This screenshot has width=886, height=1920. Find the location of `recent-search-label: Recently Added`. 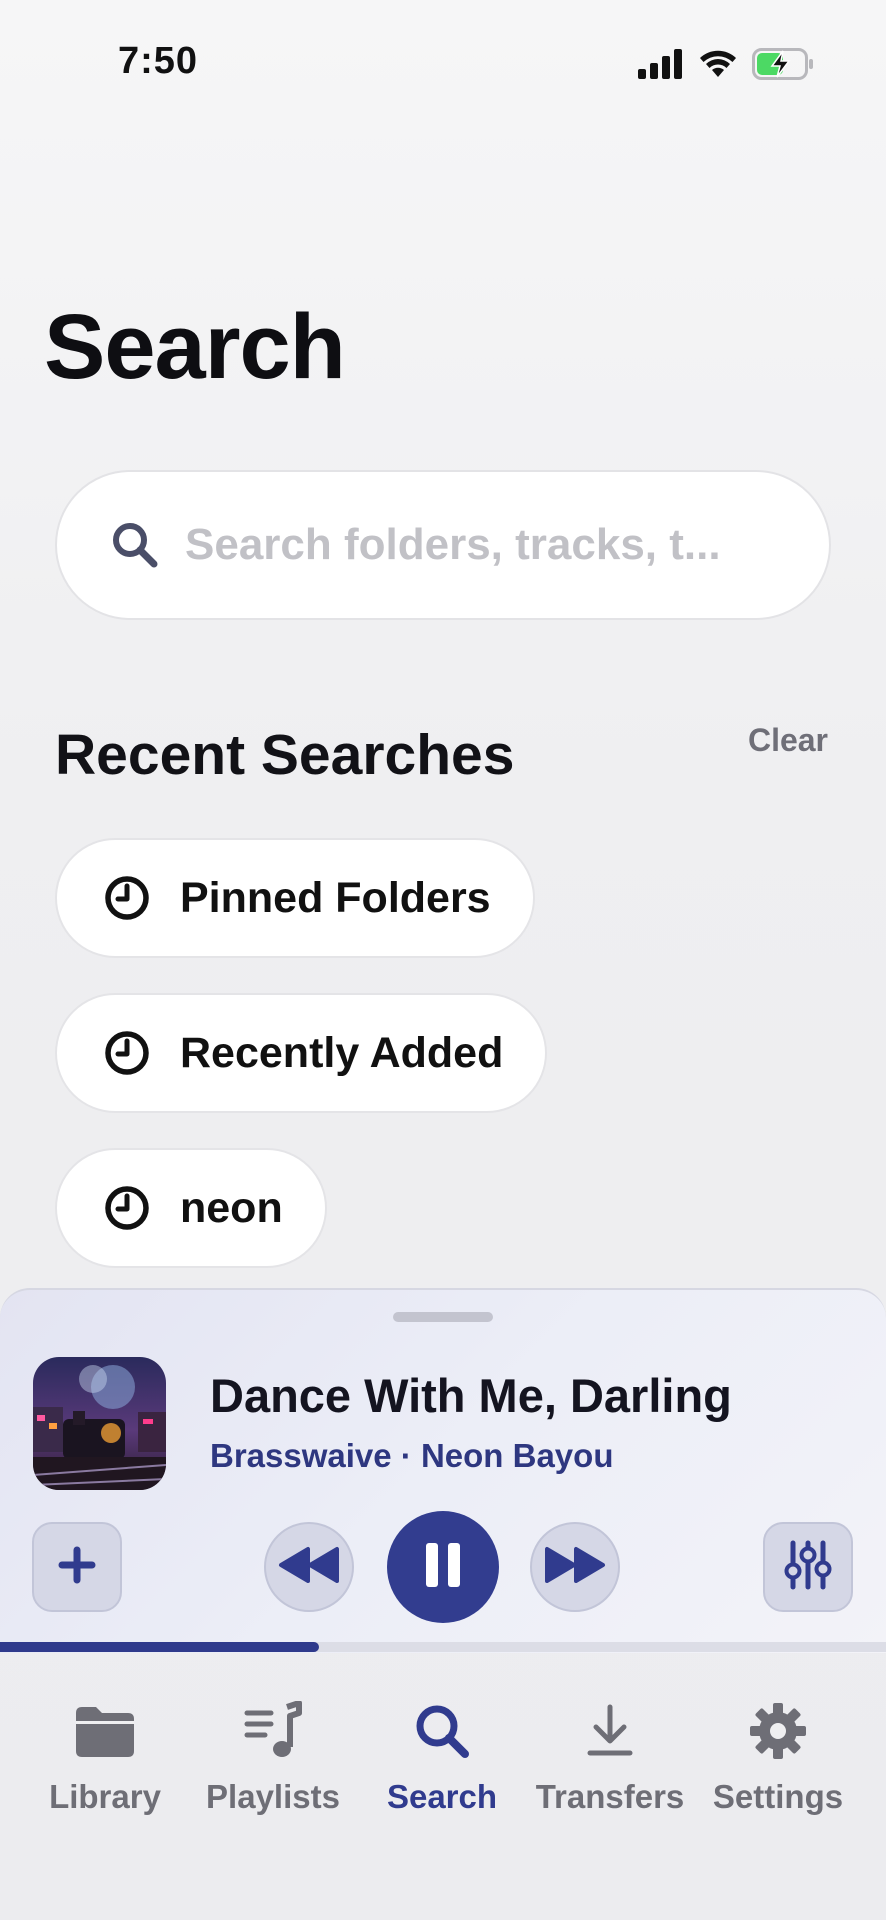

recent-search-label: Recently Added is located at coordinates (342, 1052).